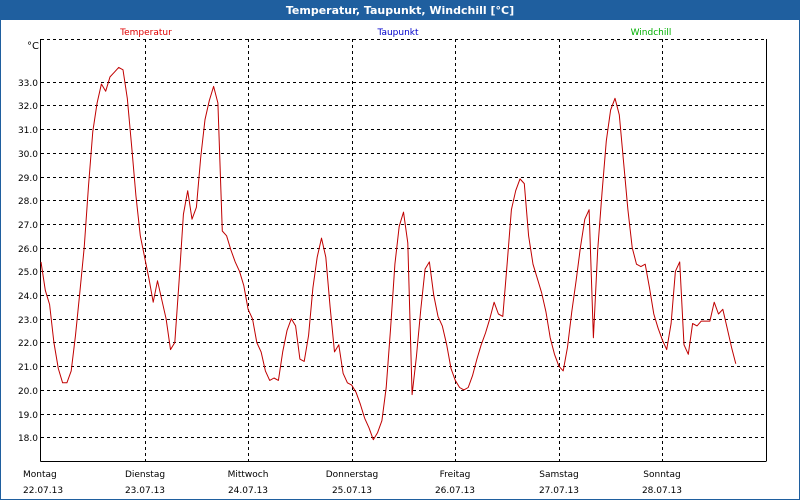 The height and width of the screenshot is (500, 800). Describe the element at coordinates (455, 491) in the screenshot. I see `x-tick-date-label: 26.07.13` at that location.